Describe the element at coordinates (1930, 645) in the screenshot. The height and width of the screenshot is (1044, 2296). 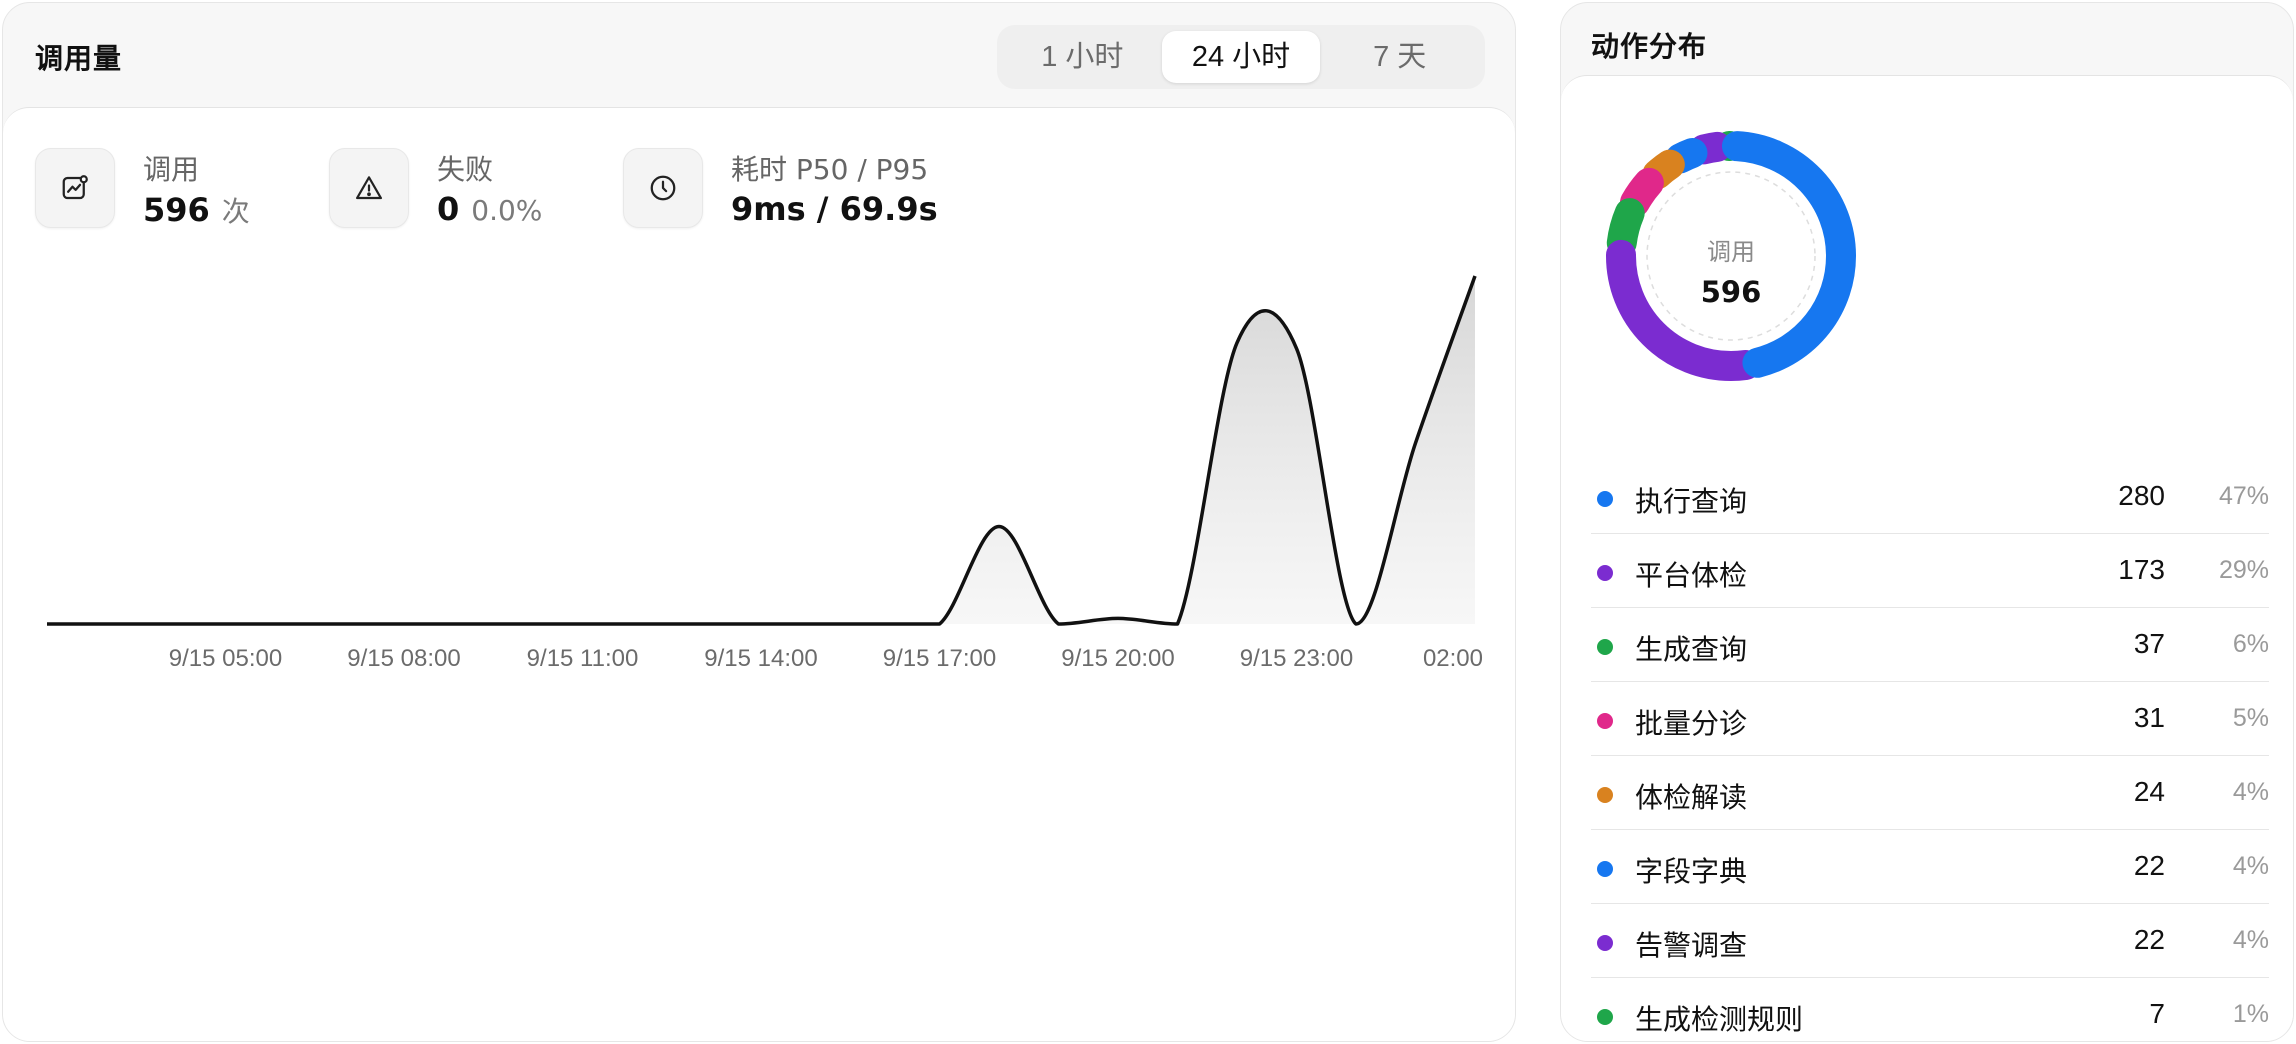
I see `legend-item: 生成查询 37 6%` at that location.